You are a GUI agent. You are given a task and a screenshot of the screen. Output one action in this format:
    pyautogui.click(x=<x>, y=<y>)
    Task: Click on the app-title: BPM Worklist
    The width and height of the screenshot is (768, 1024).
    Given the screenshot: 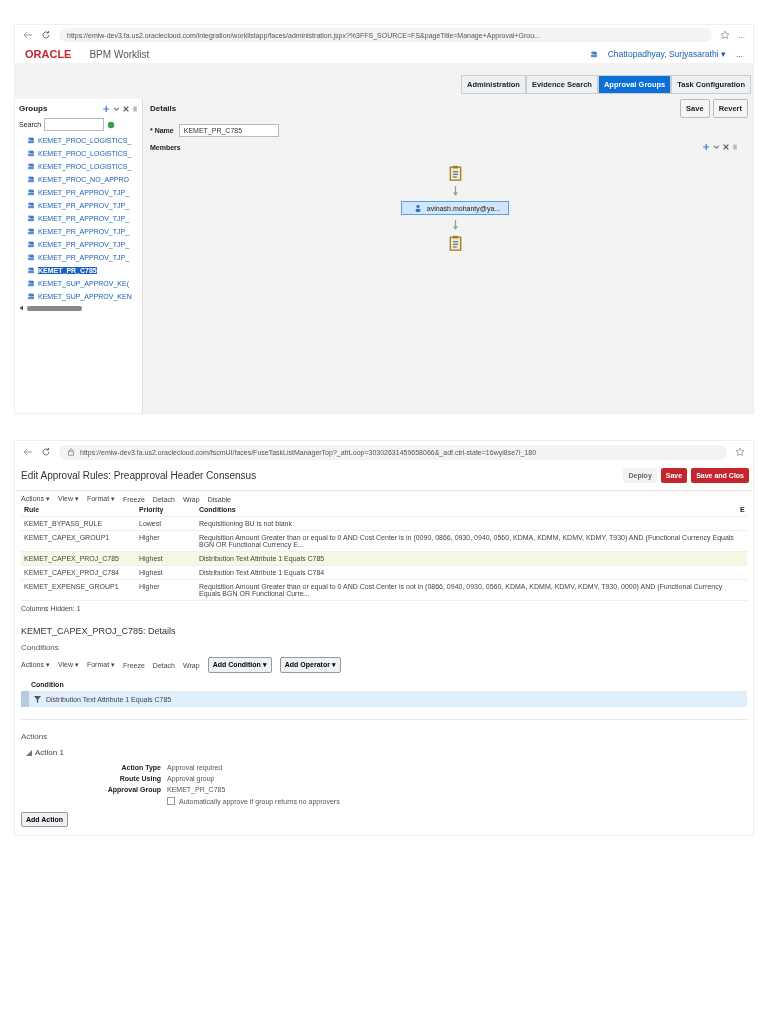 What is the action you would take?
    pyautogui.click(x=119, y=54)
    